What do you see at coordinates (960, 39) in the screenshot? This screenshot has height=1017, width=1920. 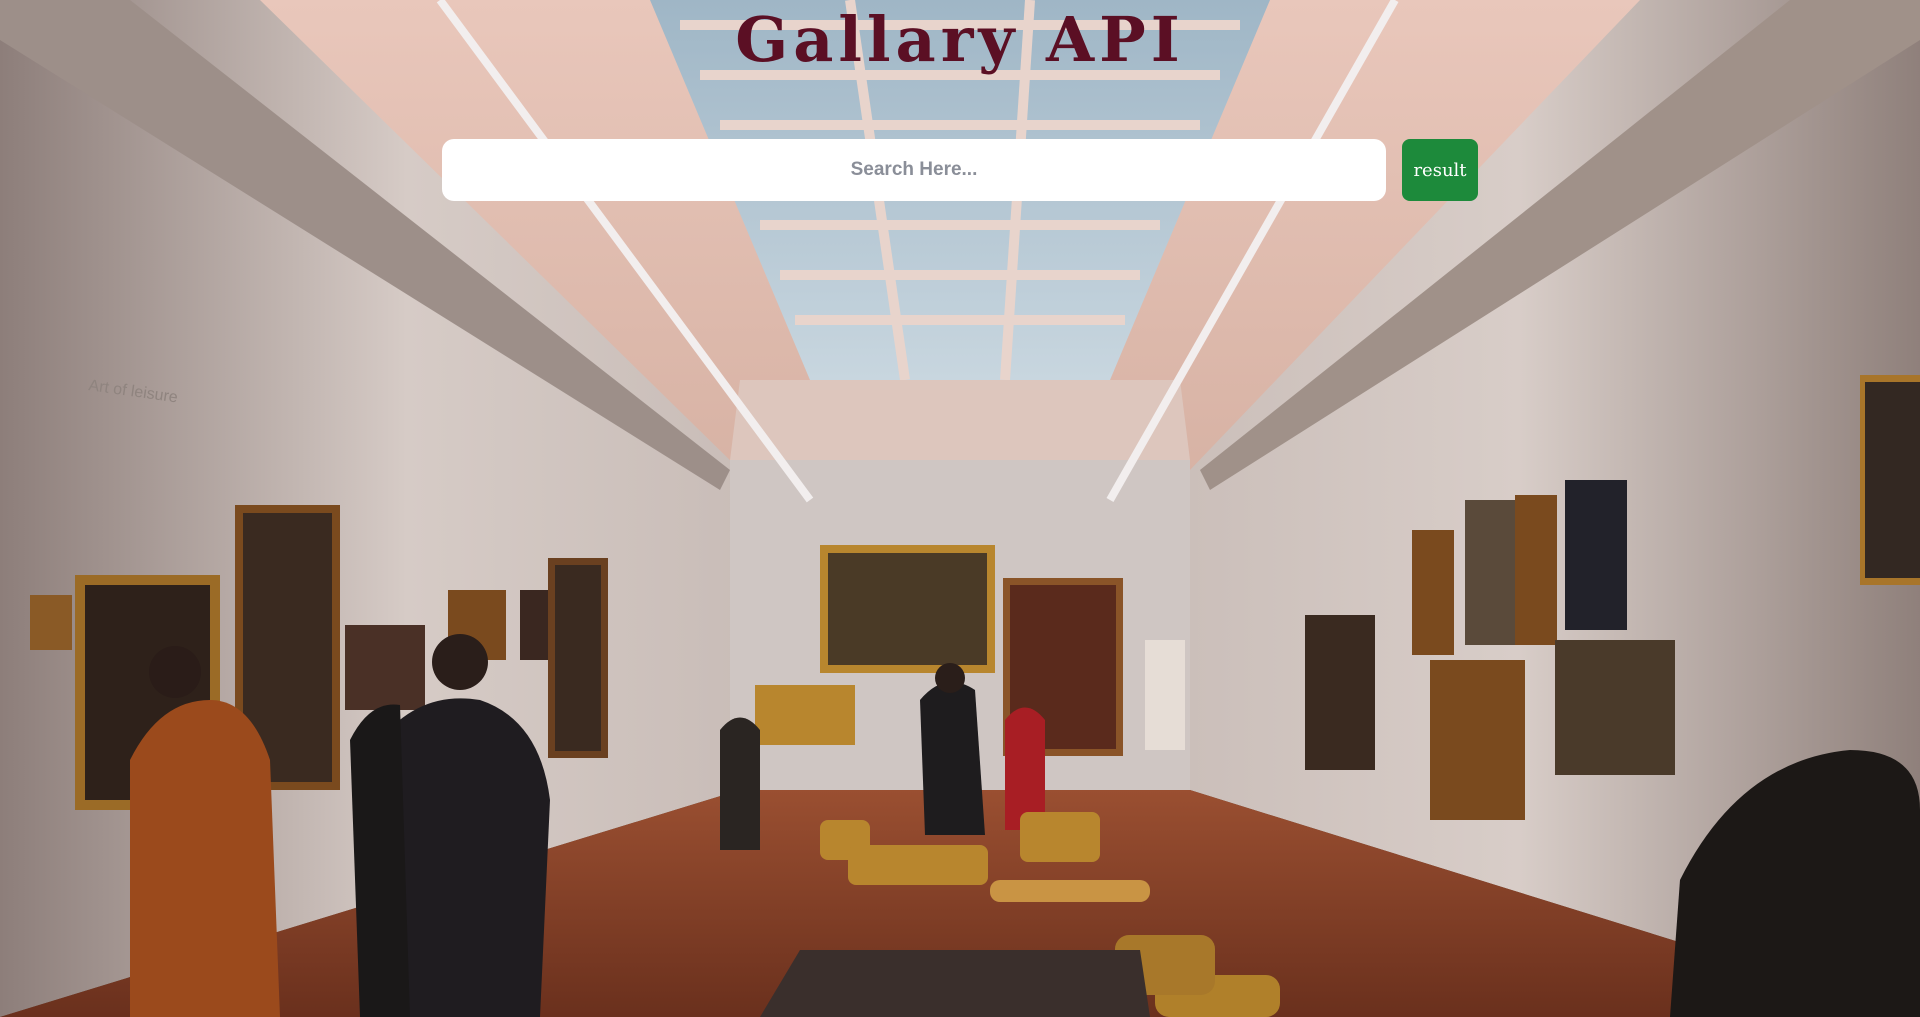 I see `page-title: Gallary API` at bounding box center [960, 39].